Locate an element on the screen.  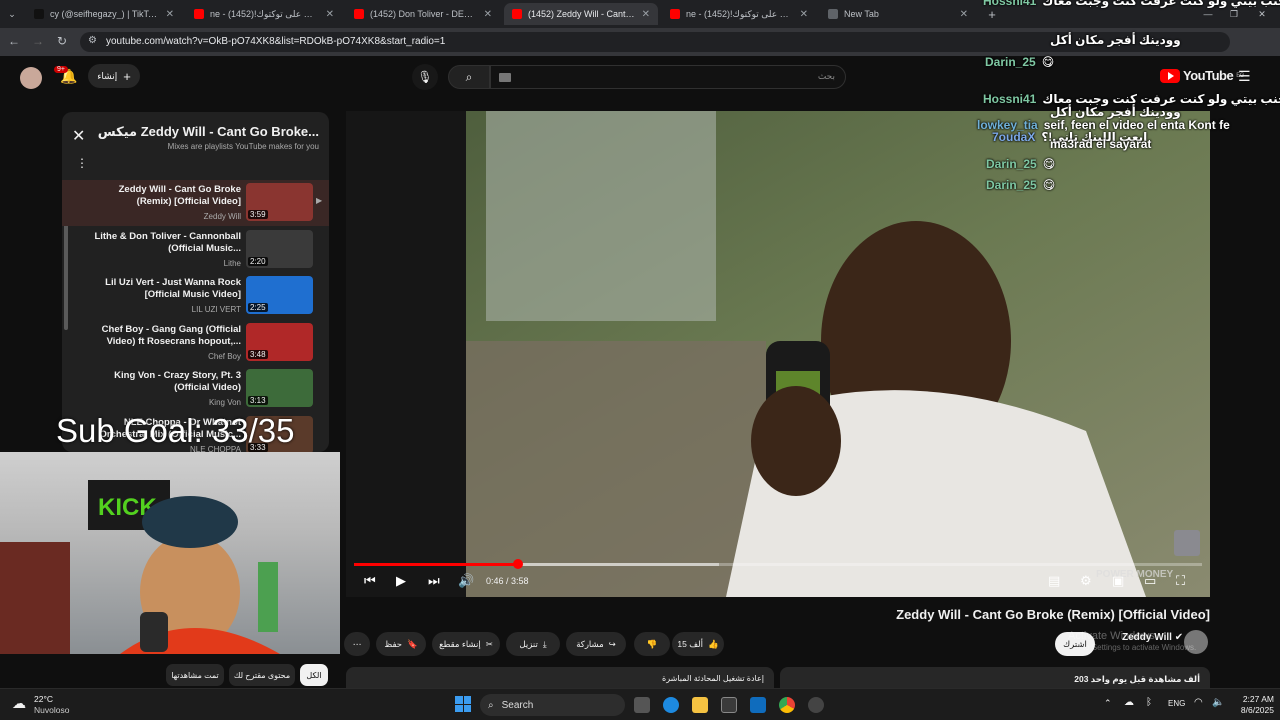
show-hidden-icons: ⌃ is located at coordinates (1108, 703).